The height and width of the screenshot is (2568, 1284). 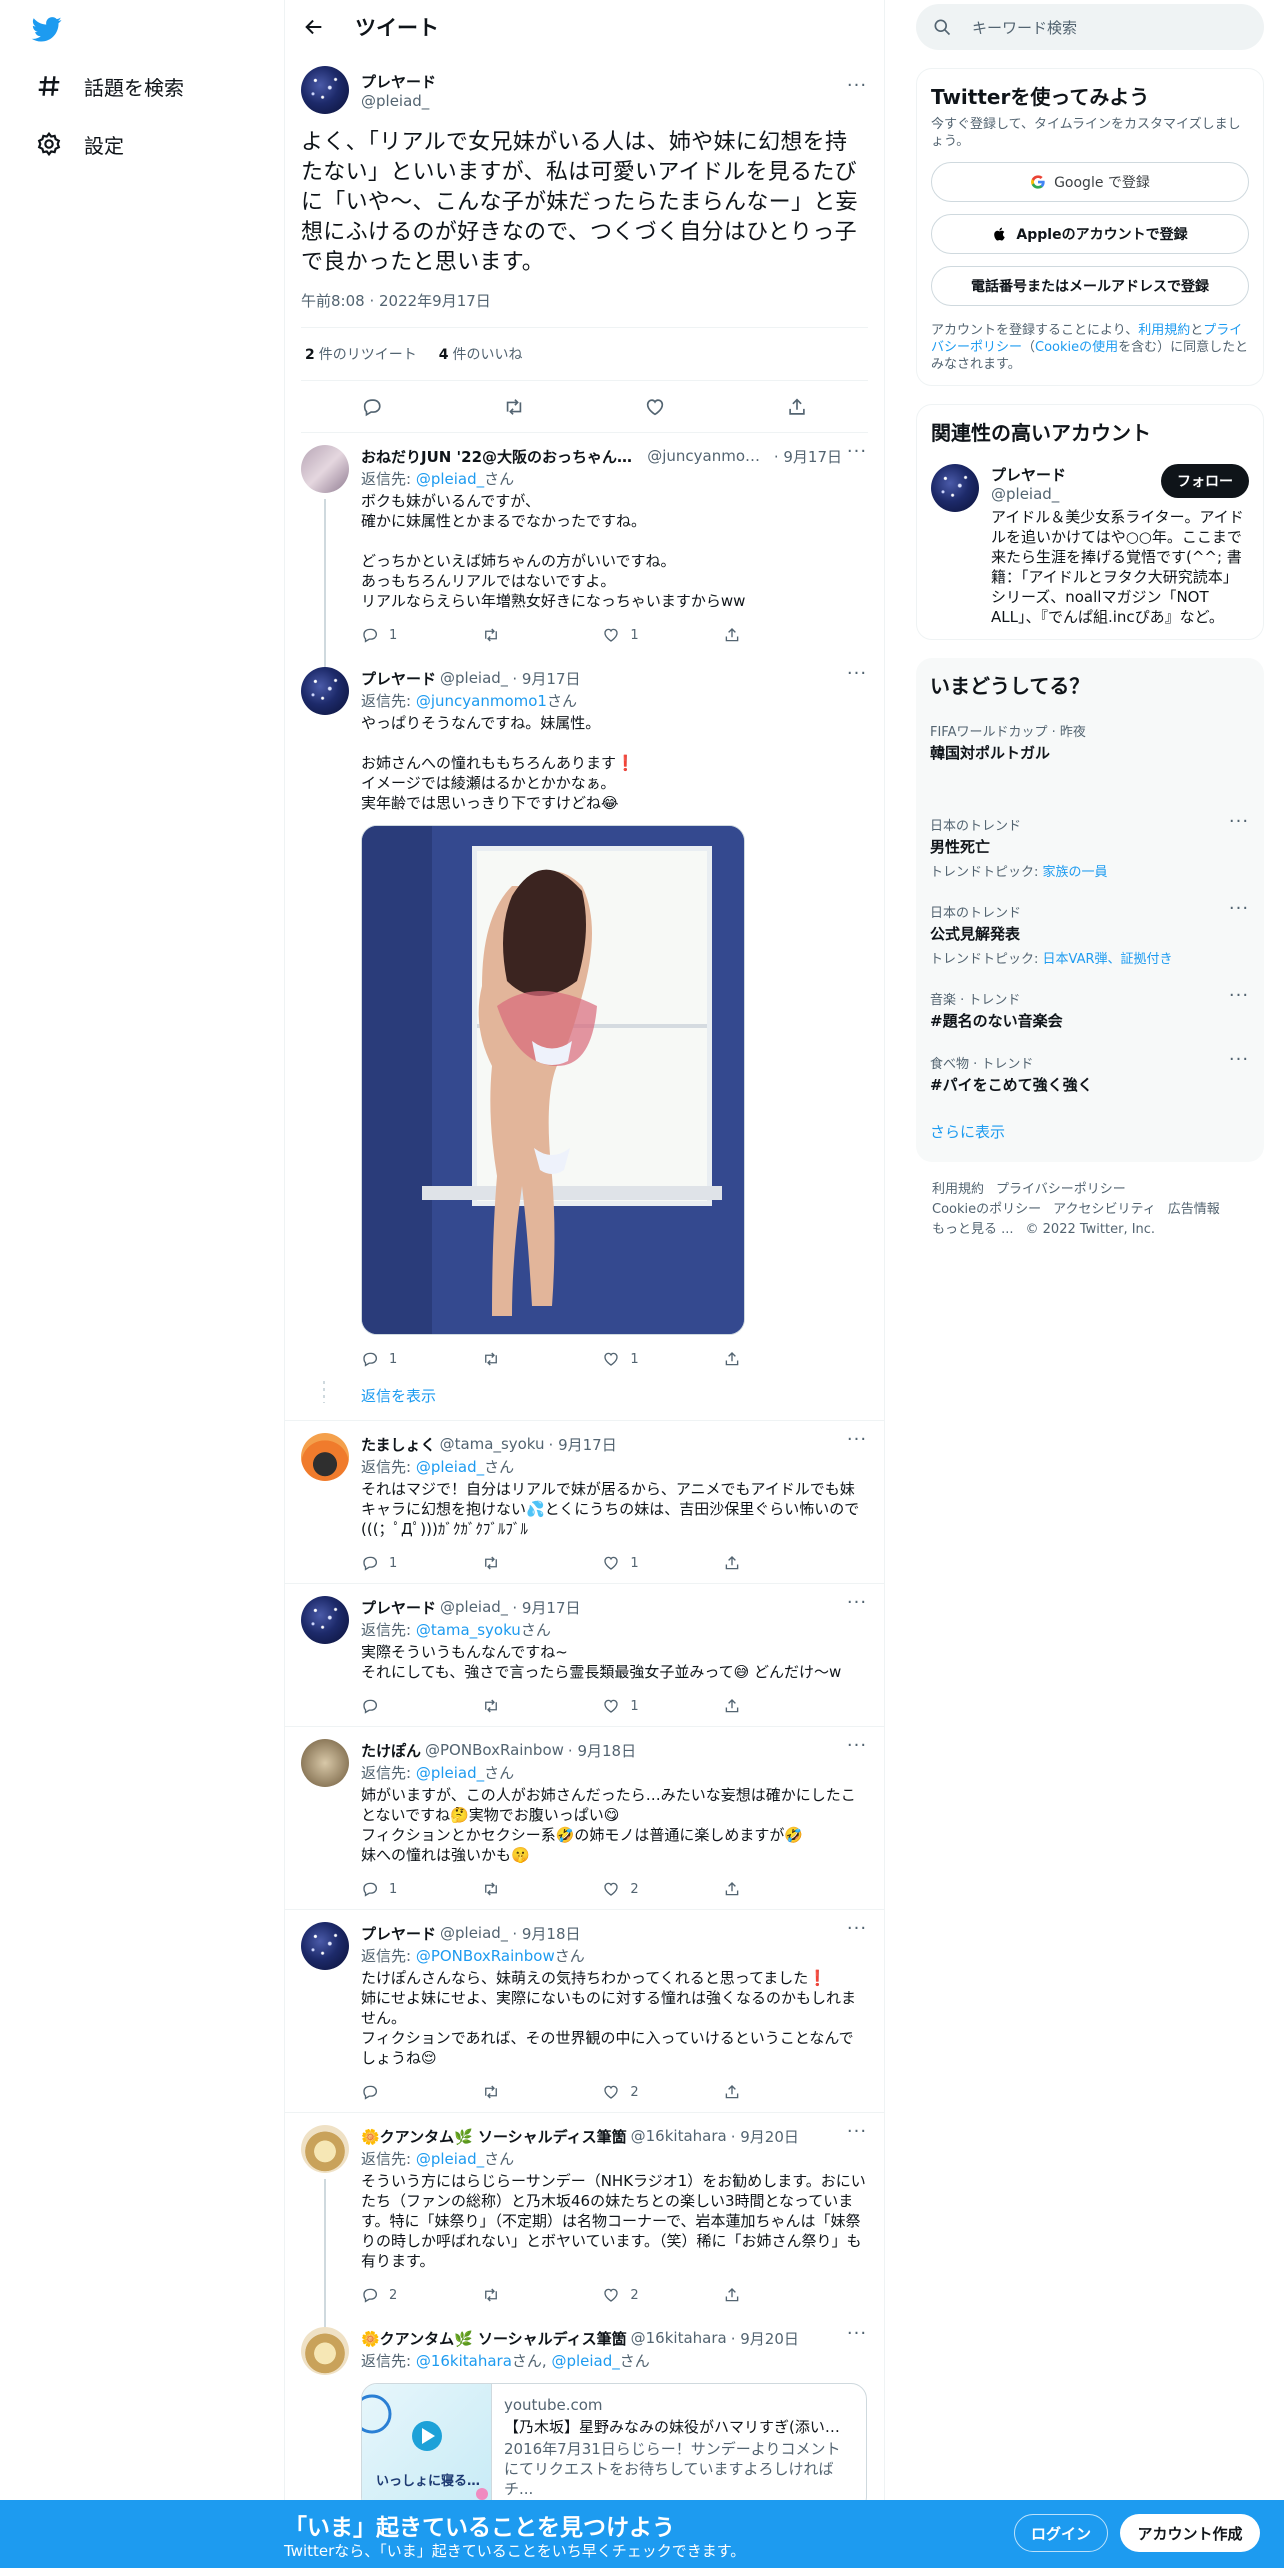 What do you see at coordinates (797, 407) in the screenshot?
I see `share-icon` at bounding box center [797, 407].